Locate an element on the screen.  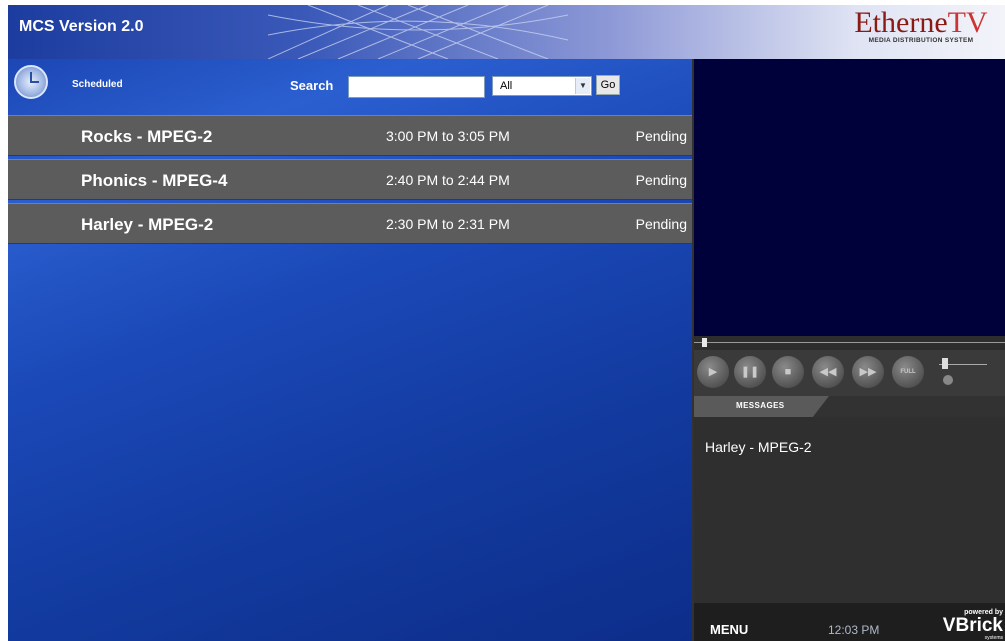
full-screen-button: FULL is located at coordinates (908, 372).